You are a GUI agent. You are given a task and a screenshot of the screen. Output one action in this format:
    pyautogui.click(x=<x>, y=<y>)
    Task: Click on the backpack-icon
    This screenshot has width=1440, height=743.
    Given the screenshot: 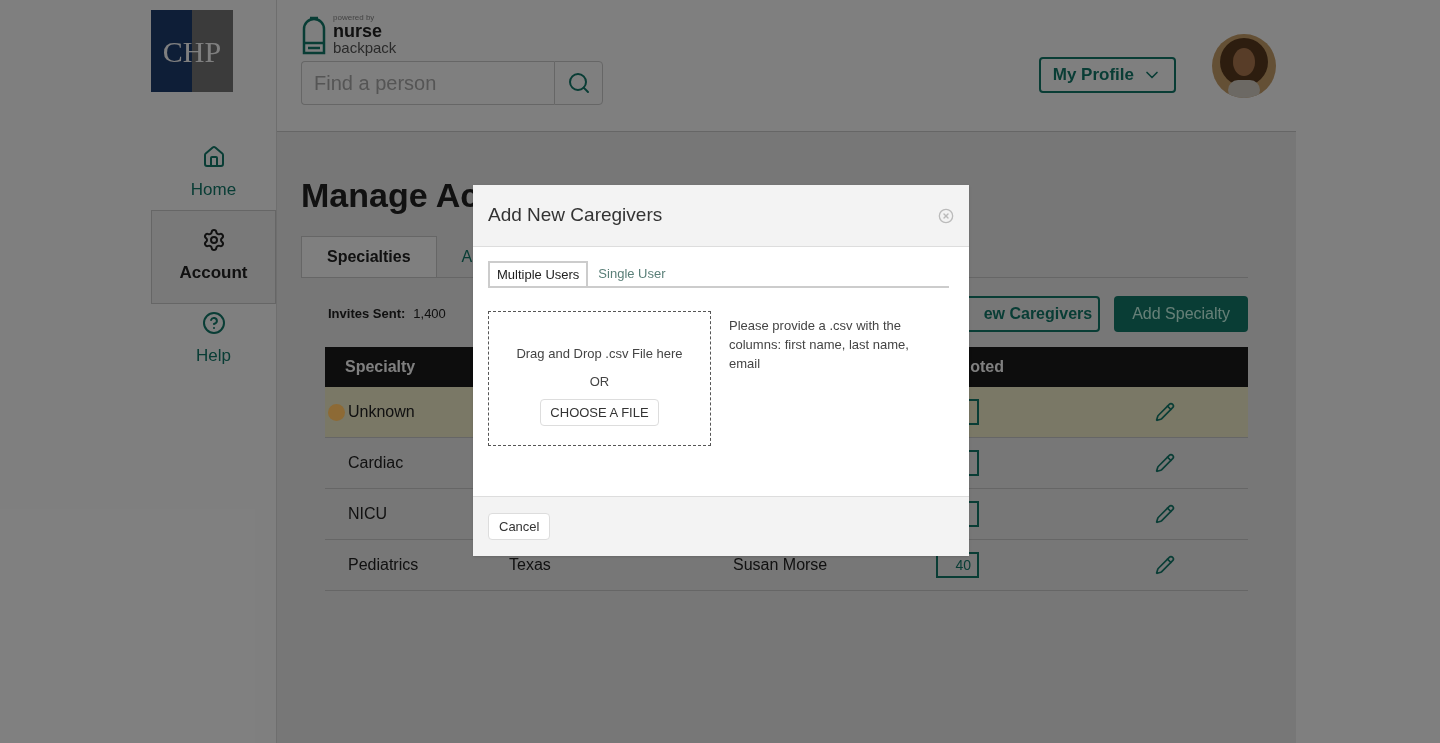 What is the action you would take?
    pyautogui.click(x=314, y=34)
    